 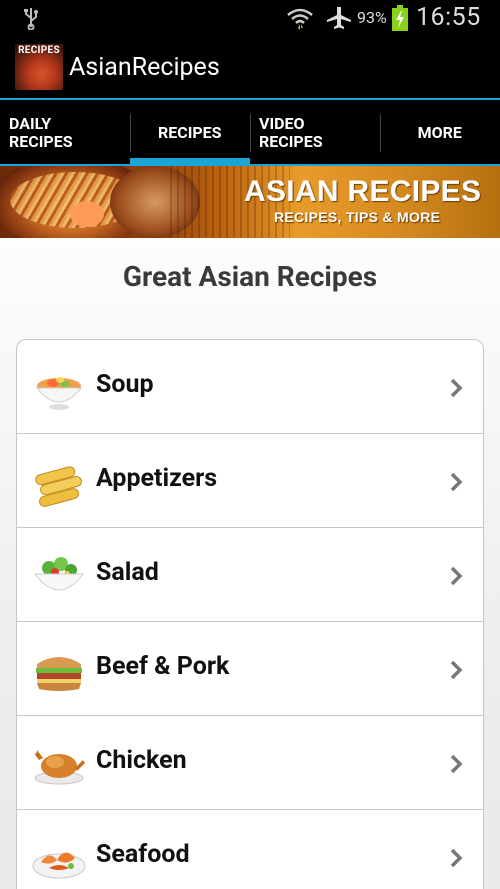 I want to click on list-item-label: Chicken, so click(x=141, y=760).